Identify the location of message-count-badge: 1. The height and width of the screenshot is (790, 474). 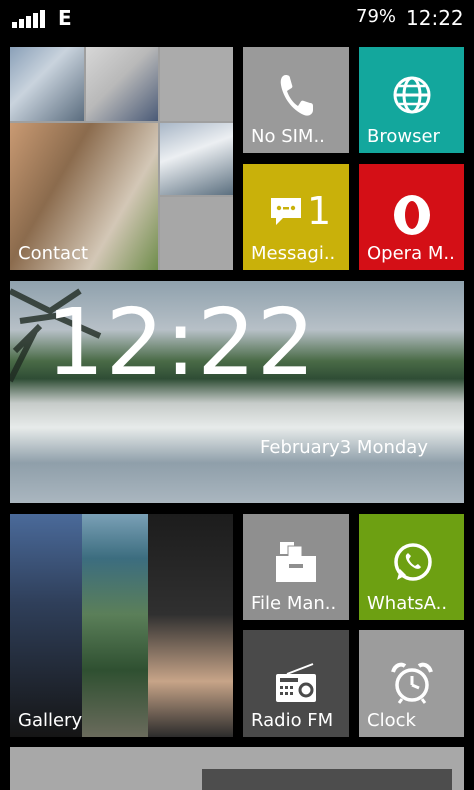
(319, 211).